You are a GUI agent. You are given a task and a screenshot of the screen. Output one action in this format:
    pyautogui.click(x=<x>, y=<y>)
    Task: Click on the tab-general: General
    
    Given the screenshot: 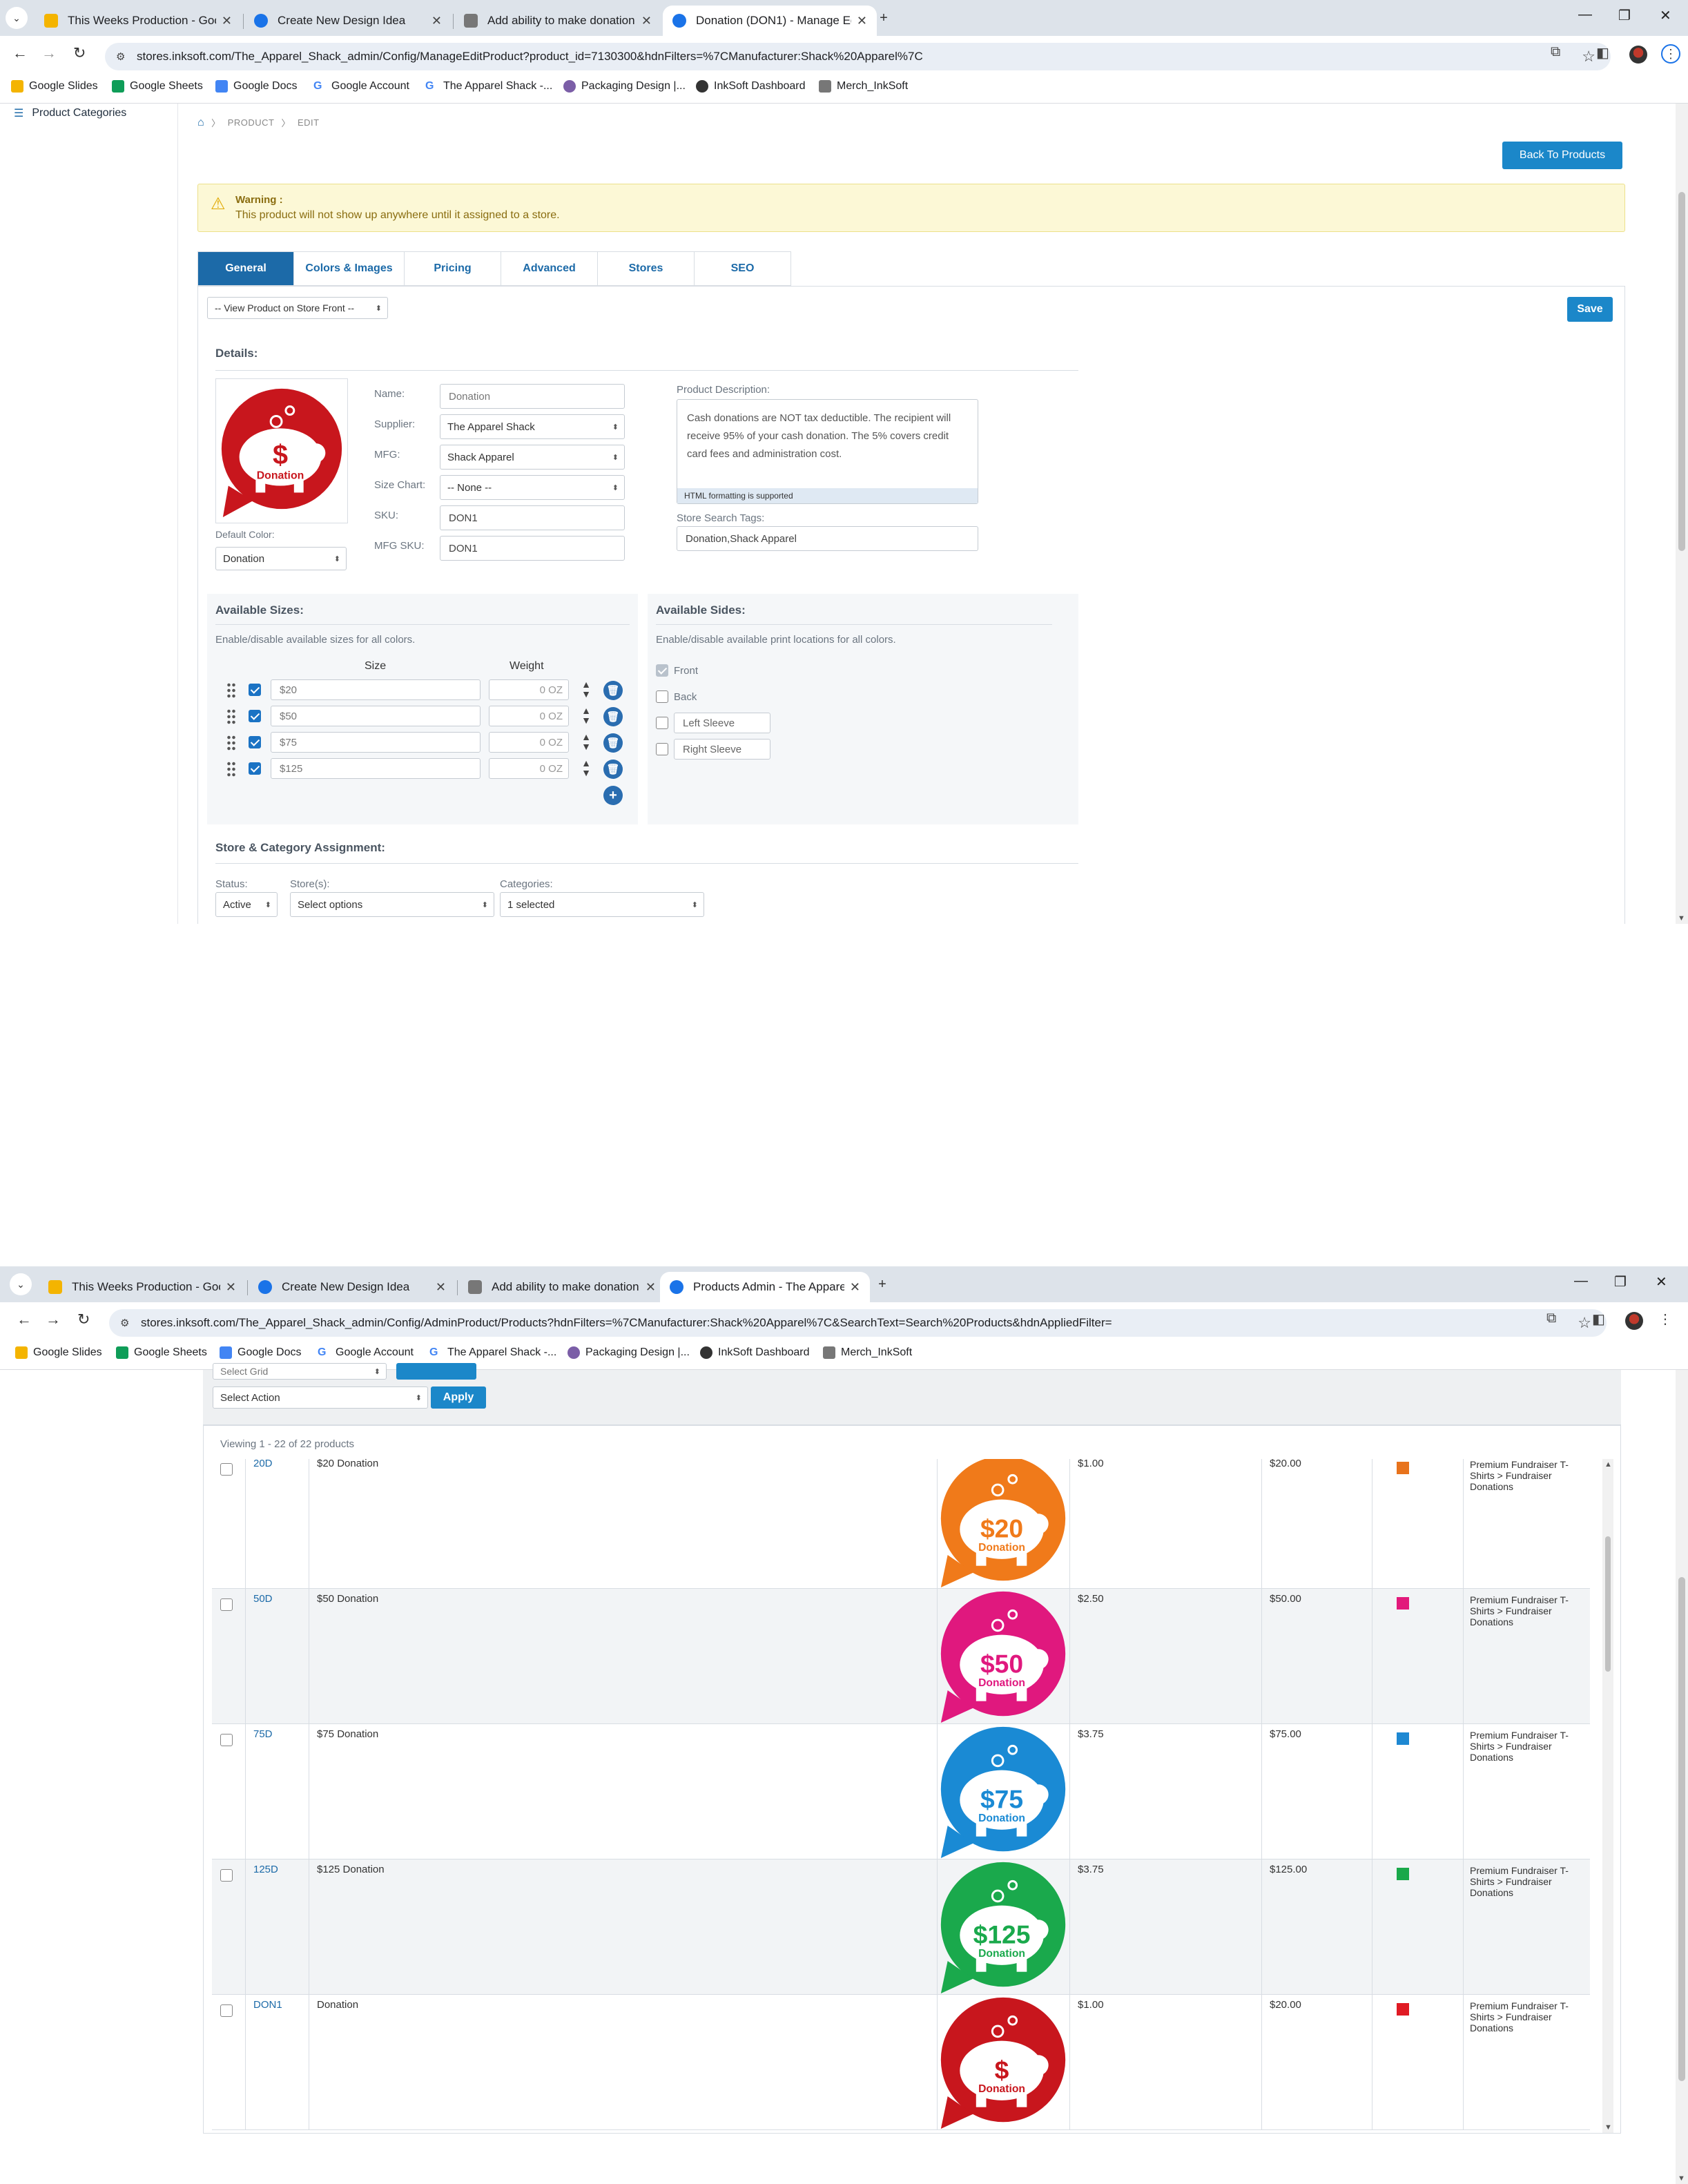 What is the action you would take?
    pyautogui.click(x=245, y=268)
    